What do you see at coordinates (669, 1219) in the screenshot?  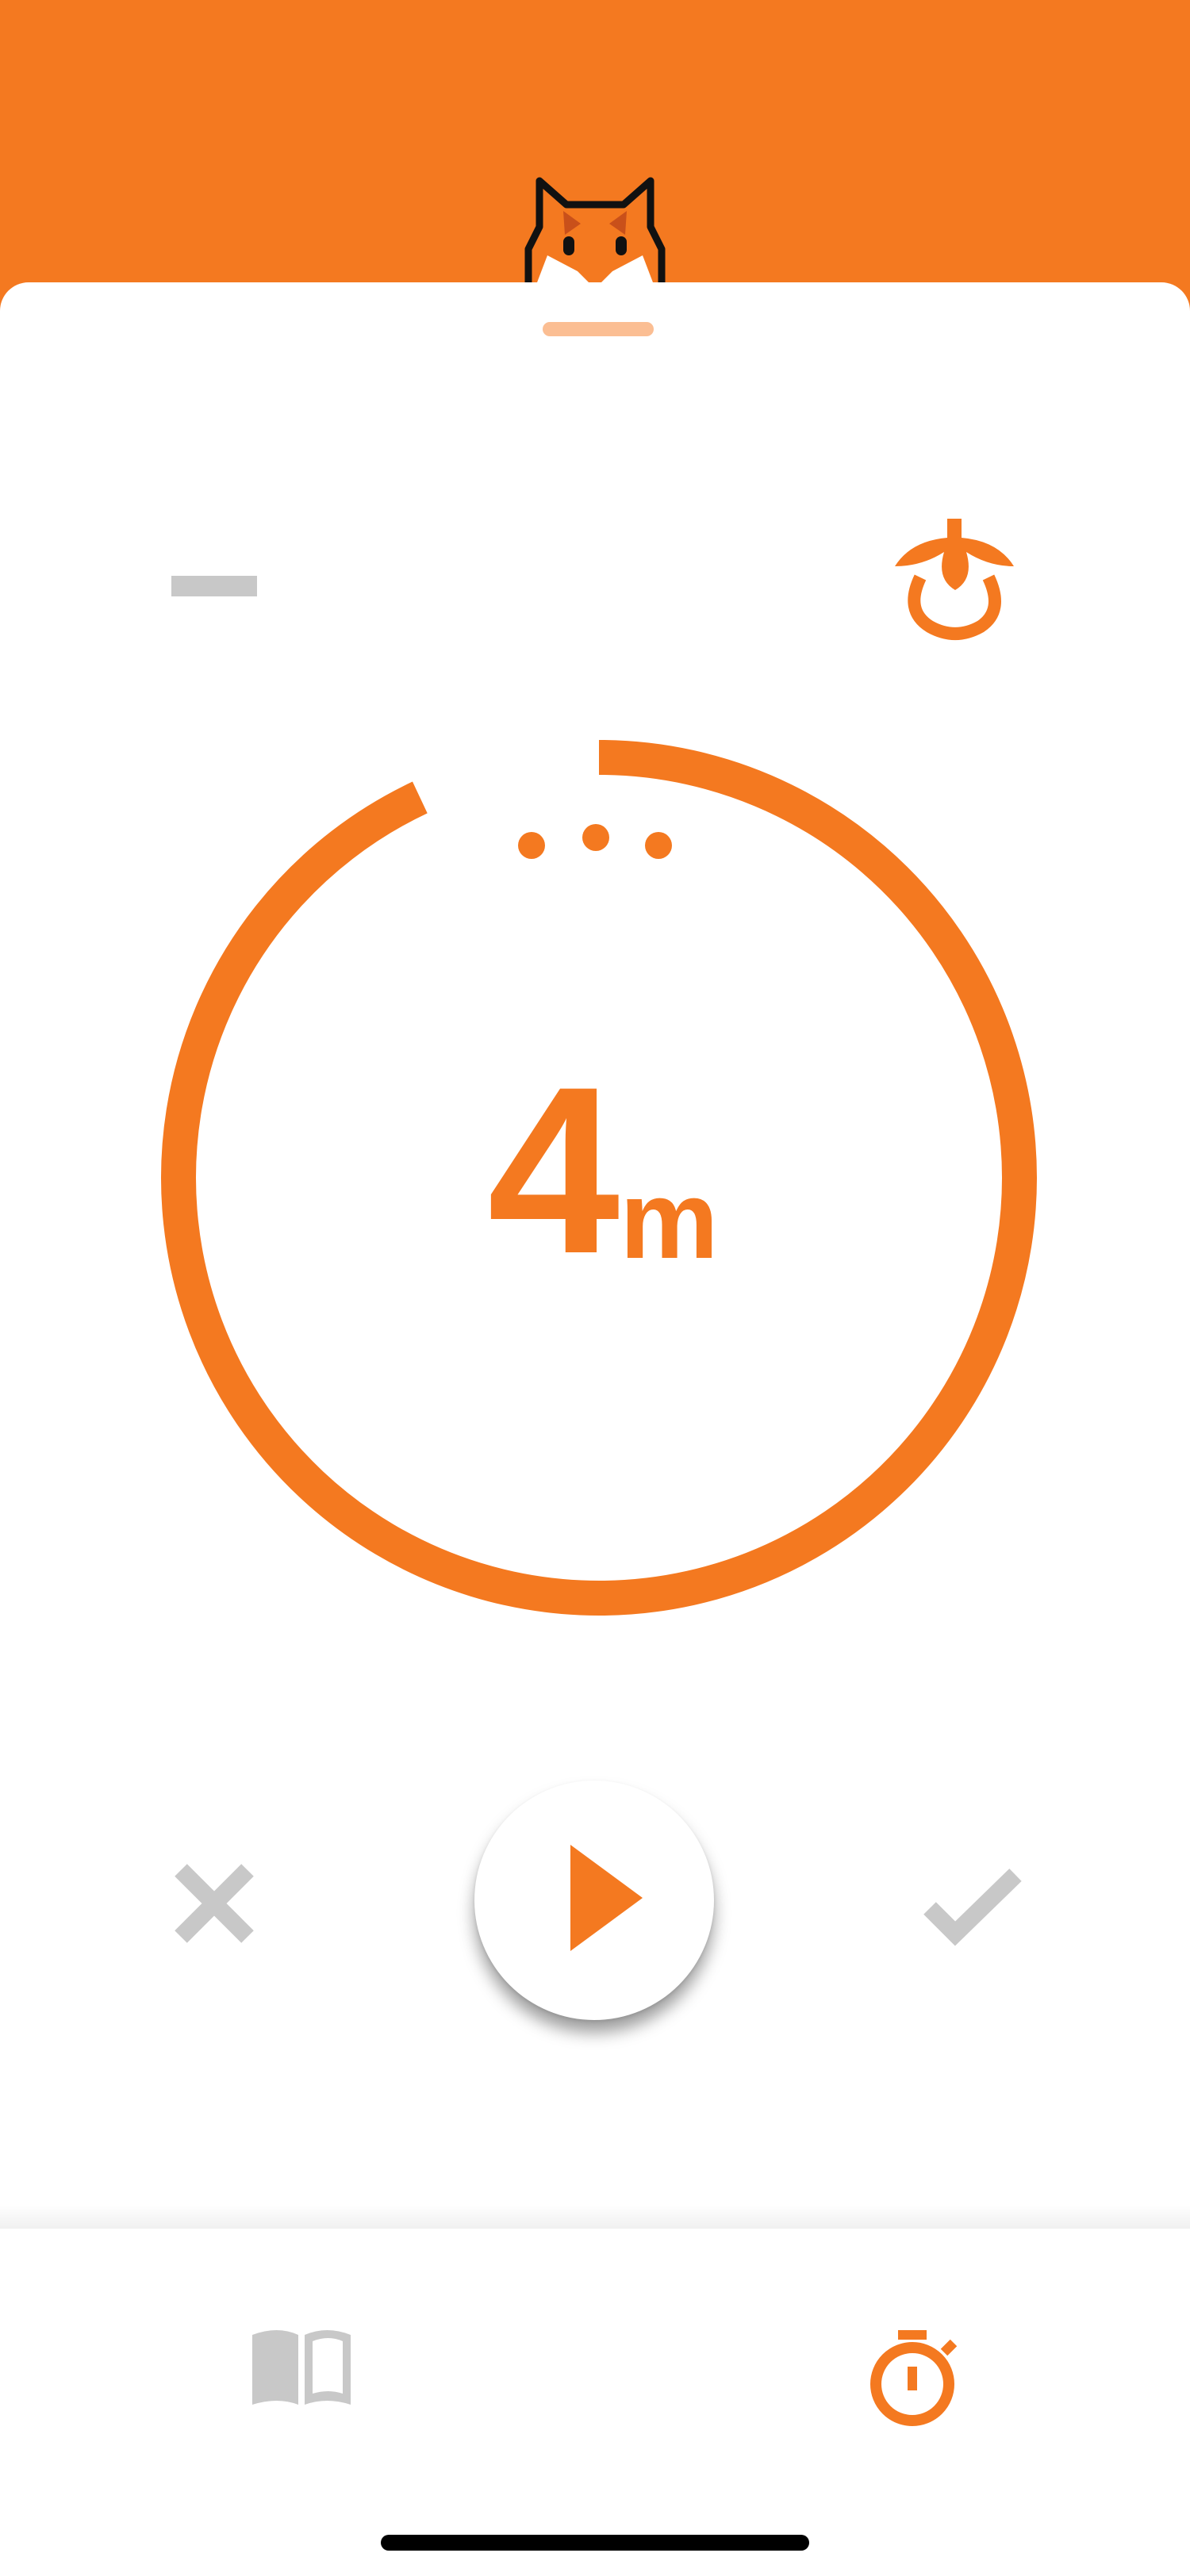 I see `timer-unit: m` at bounding box center [669, 1219].